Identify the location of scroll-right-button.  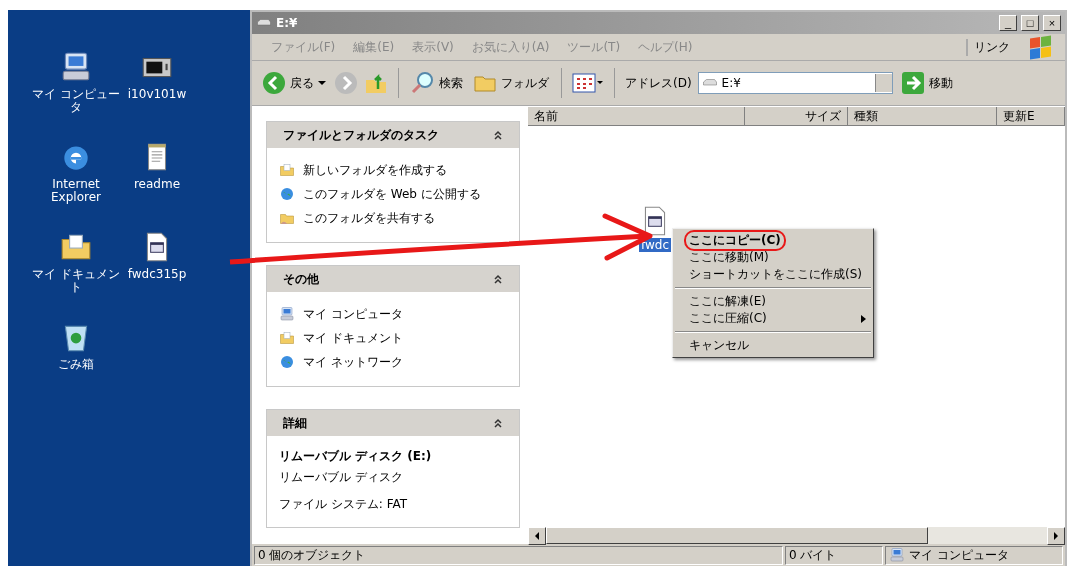
(1056, 536).